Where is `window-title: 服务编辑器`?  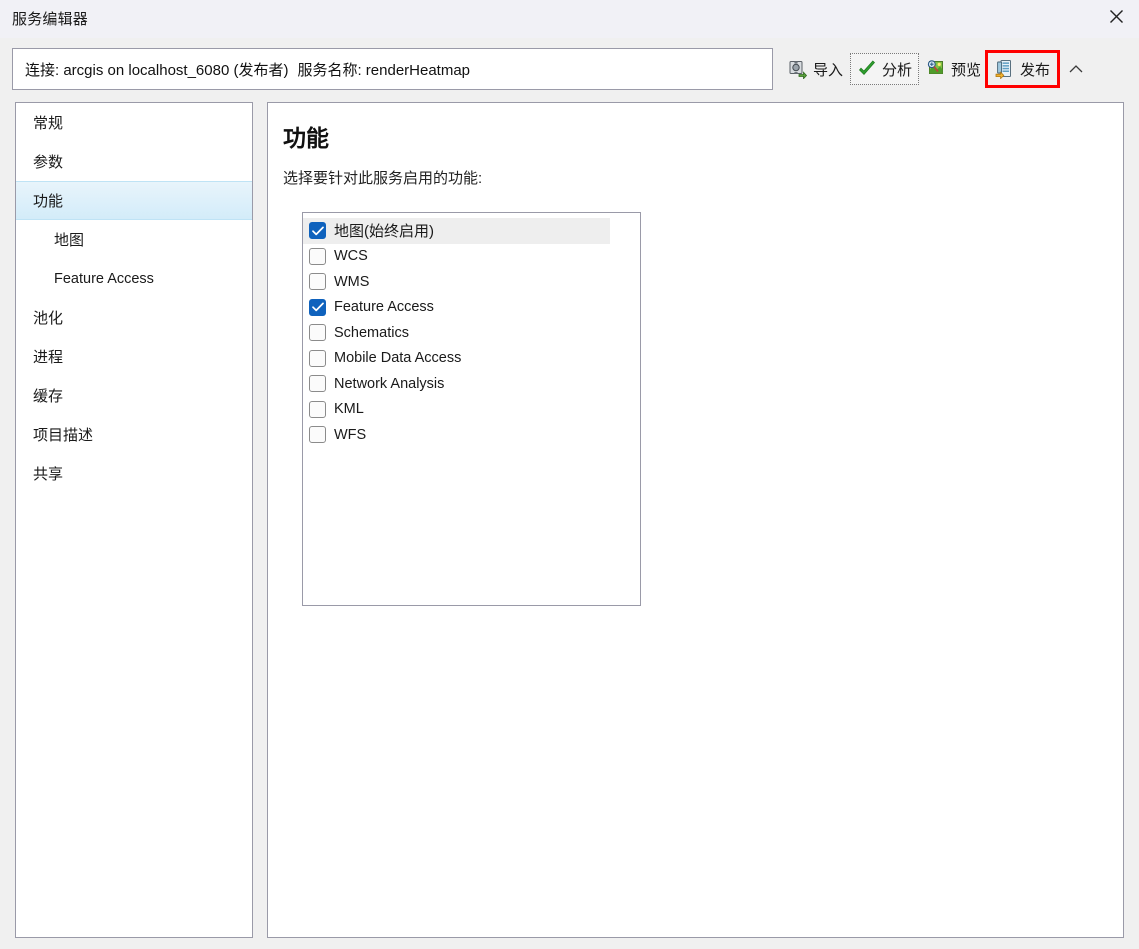
window-title: 服务编辑器 is located at coordinates (50, 19).